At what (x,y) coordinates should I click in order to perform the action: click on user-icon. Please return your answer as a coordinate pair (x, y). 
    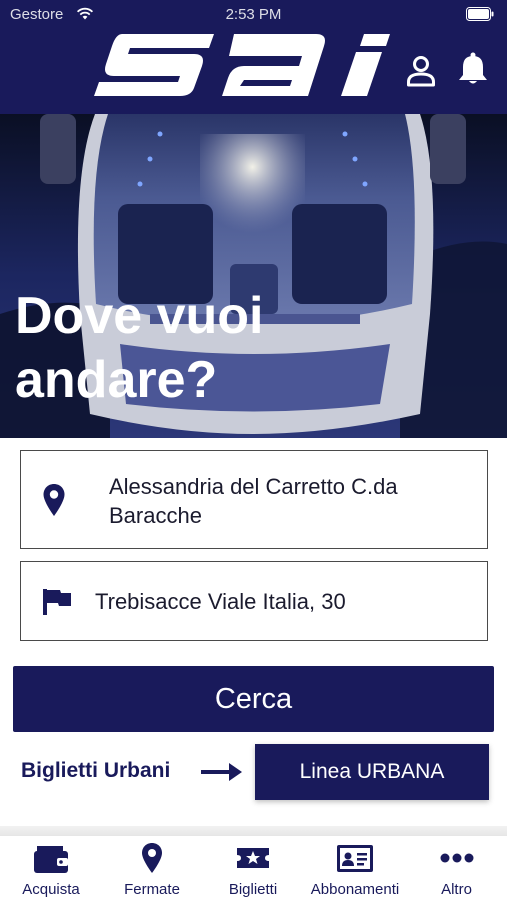
    Looking at the image, I should click on (421, 71).